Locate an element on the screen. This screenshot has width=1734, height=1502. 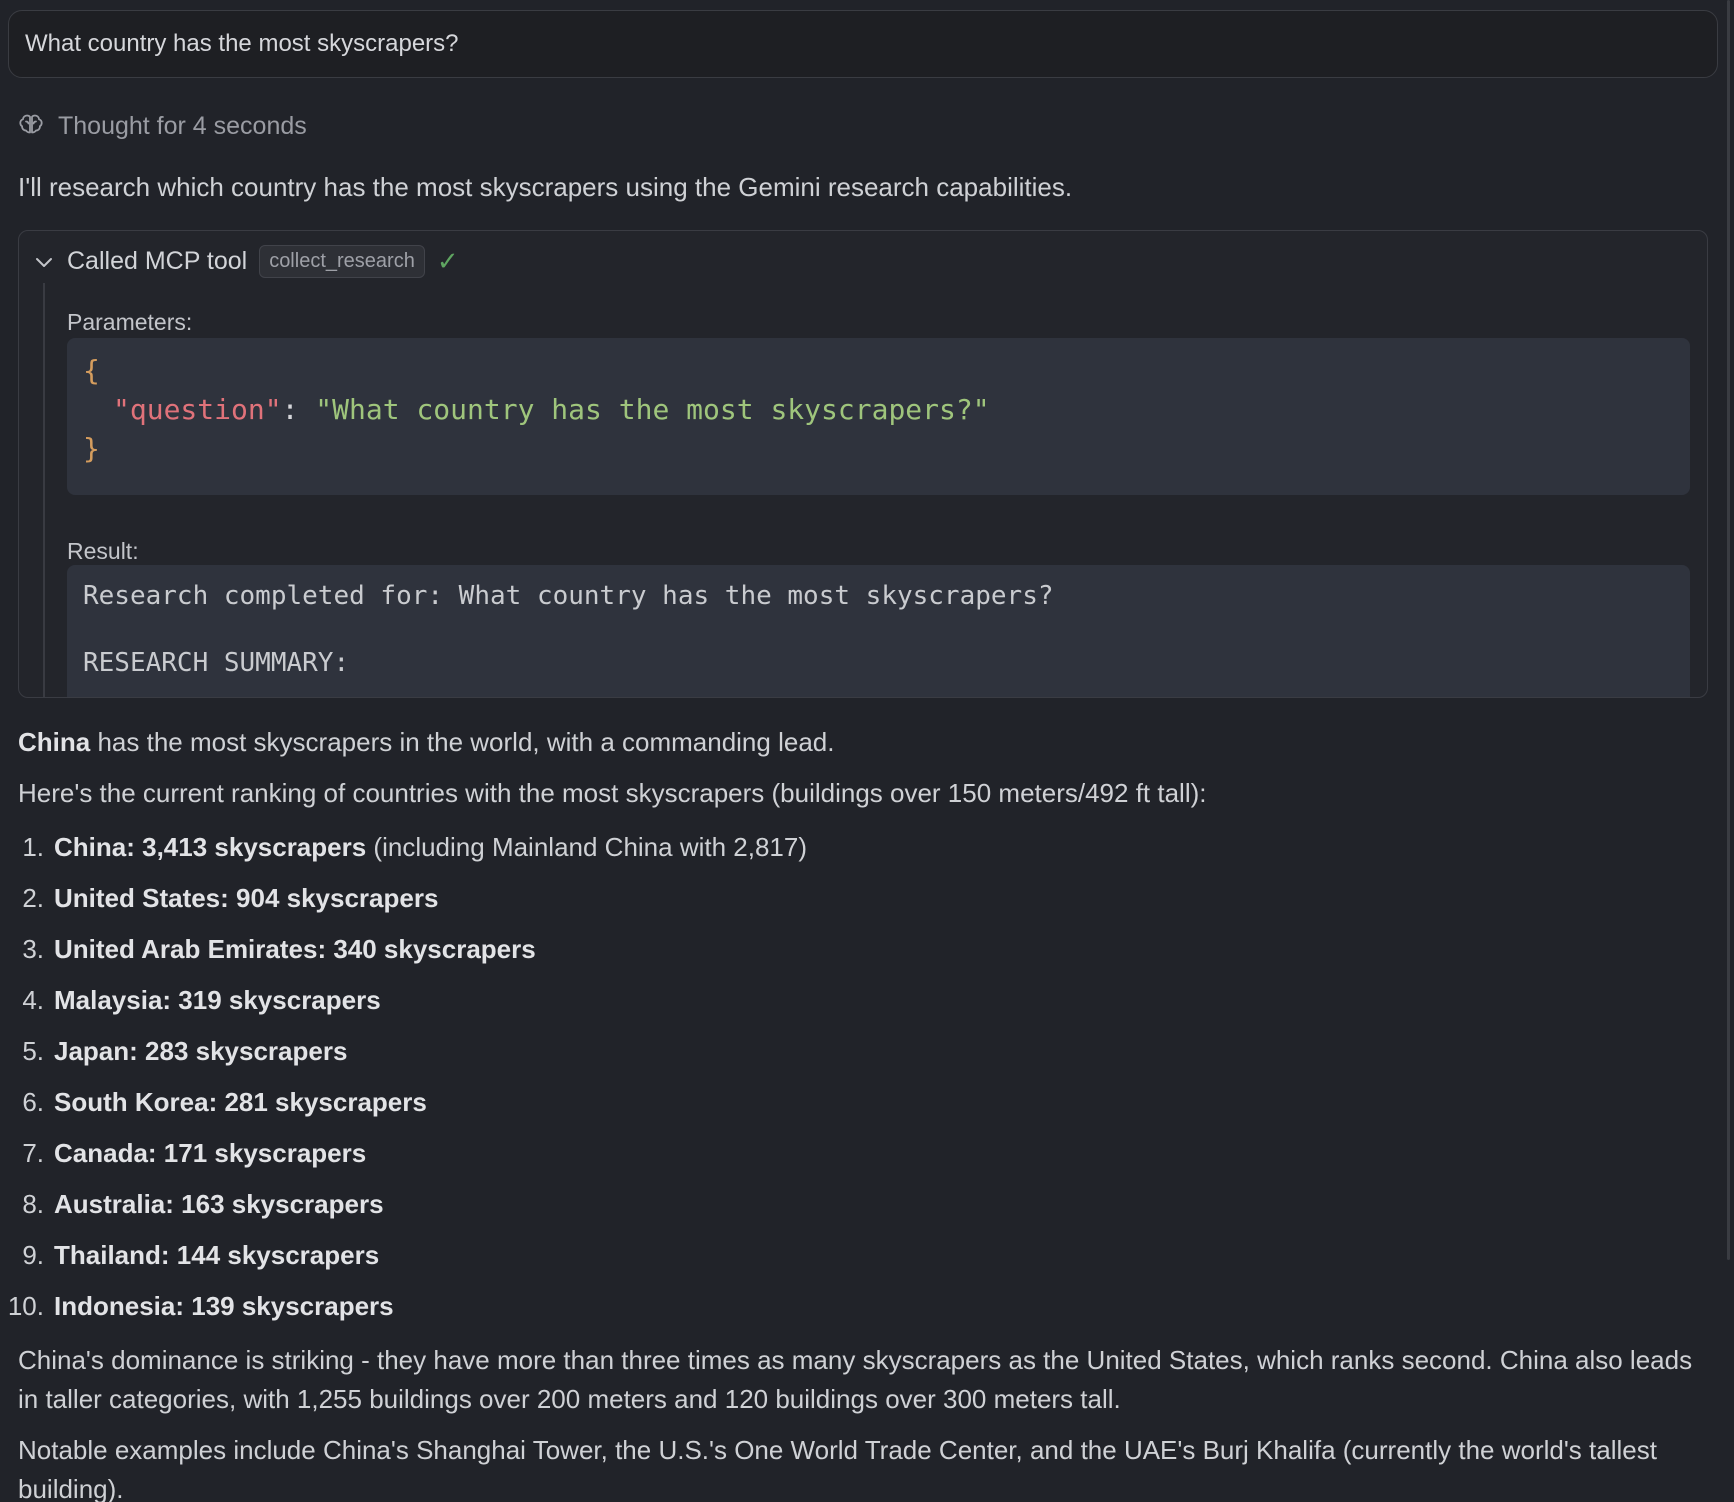
list-number: 10. is located at coordinates (25, 1306).